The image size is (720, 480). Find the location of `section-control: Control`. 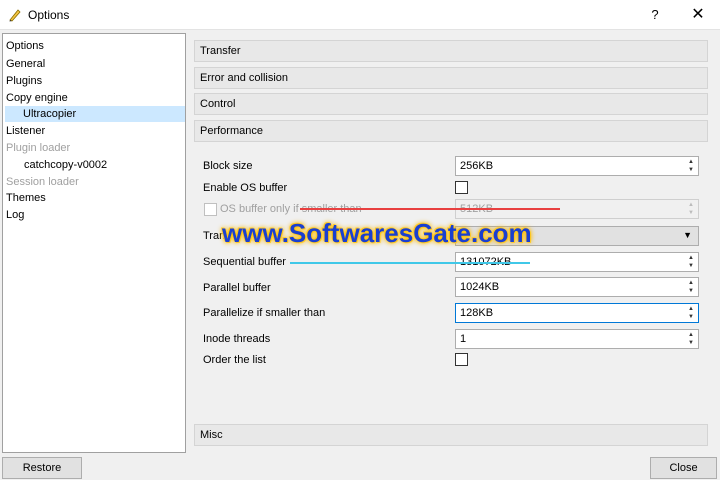

section-control: Control is located at coordinates (451, 104).